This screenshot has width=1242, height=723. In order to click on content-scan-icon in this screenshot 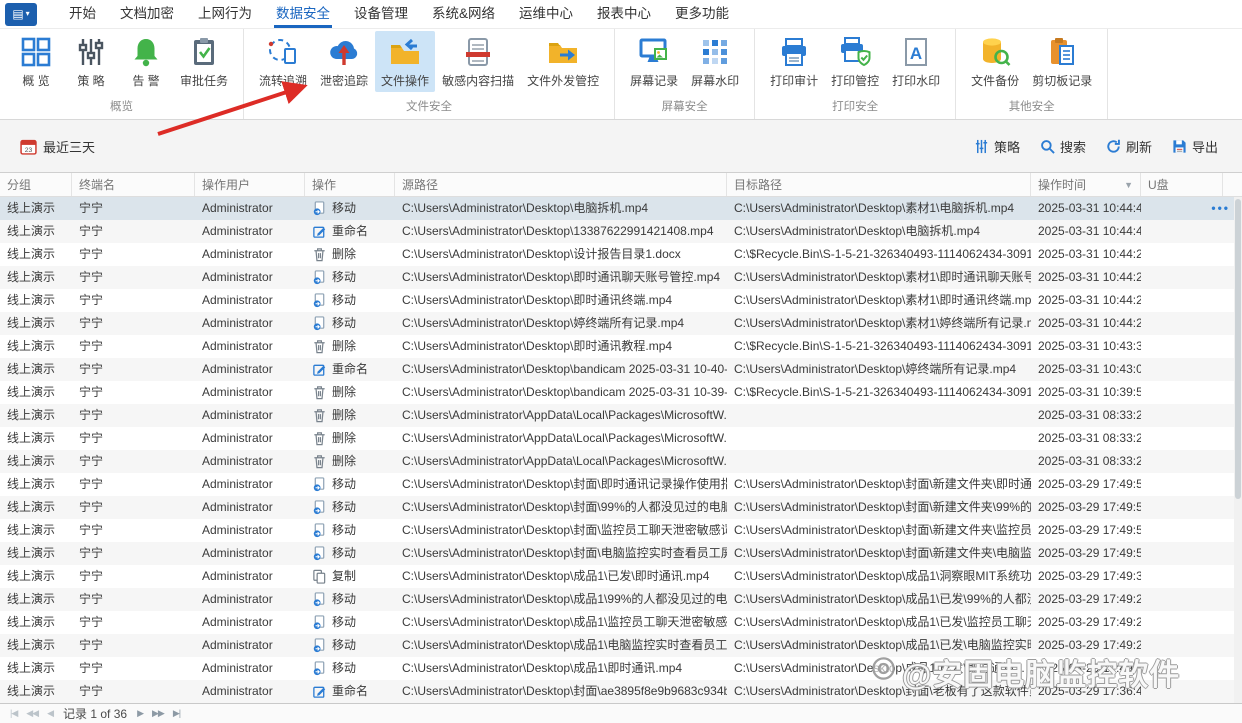, I will do `click(478, 52)`.